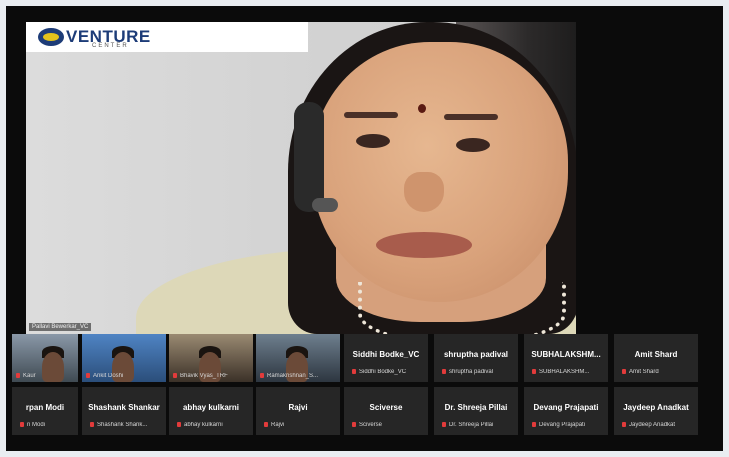 The image size is (729, 457). What do you see at coordinates (462, 308) in the screenshot?
I see `speaker-necklace` at bounding box center [462, 308].